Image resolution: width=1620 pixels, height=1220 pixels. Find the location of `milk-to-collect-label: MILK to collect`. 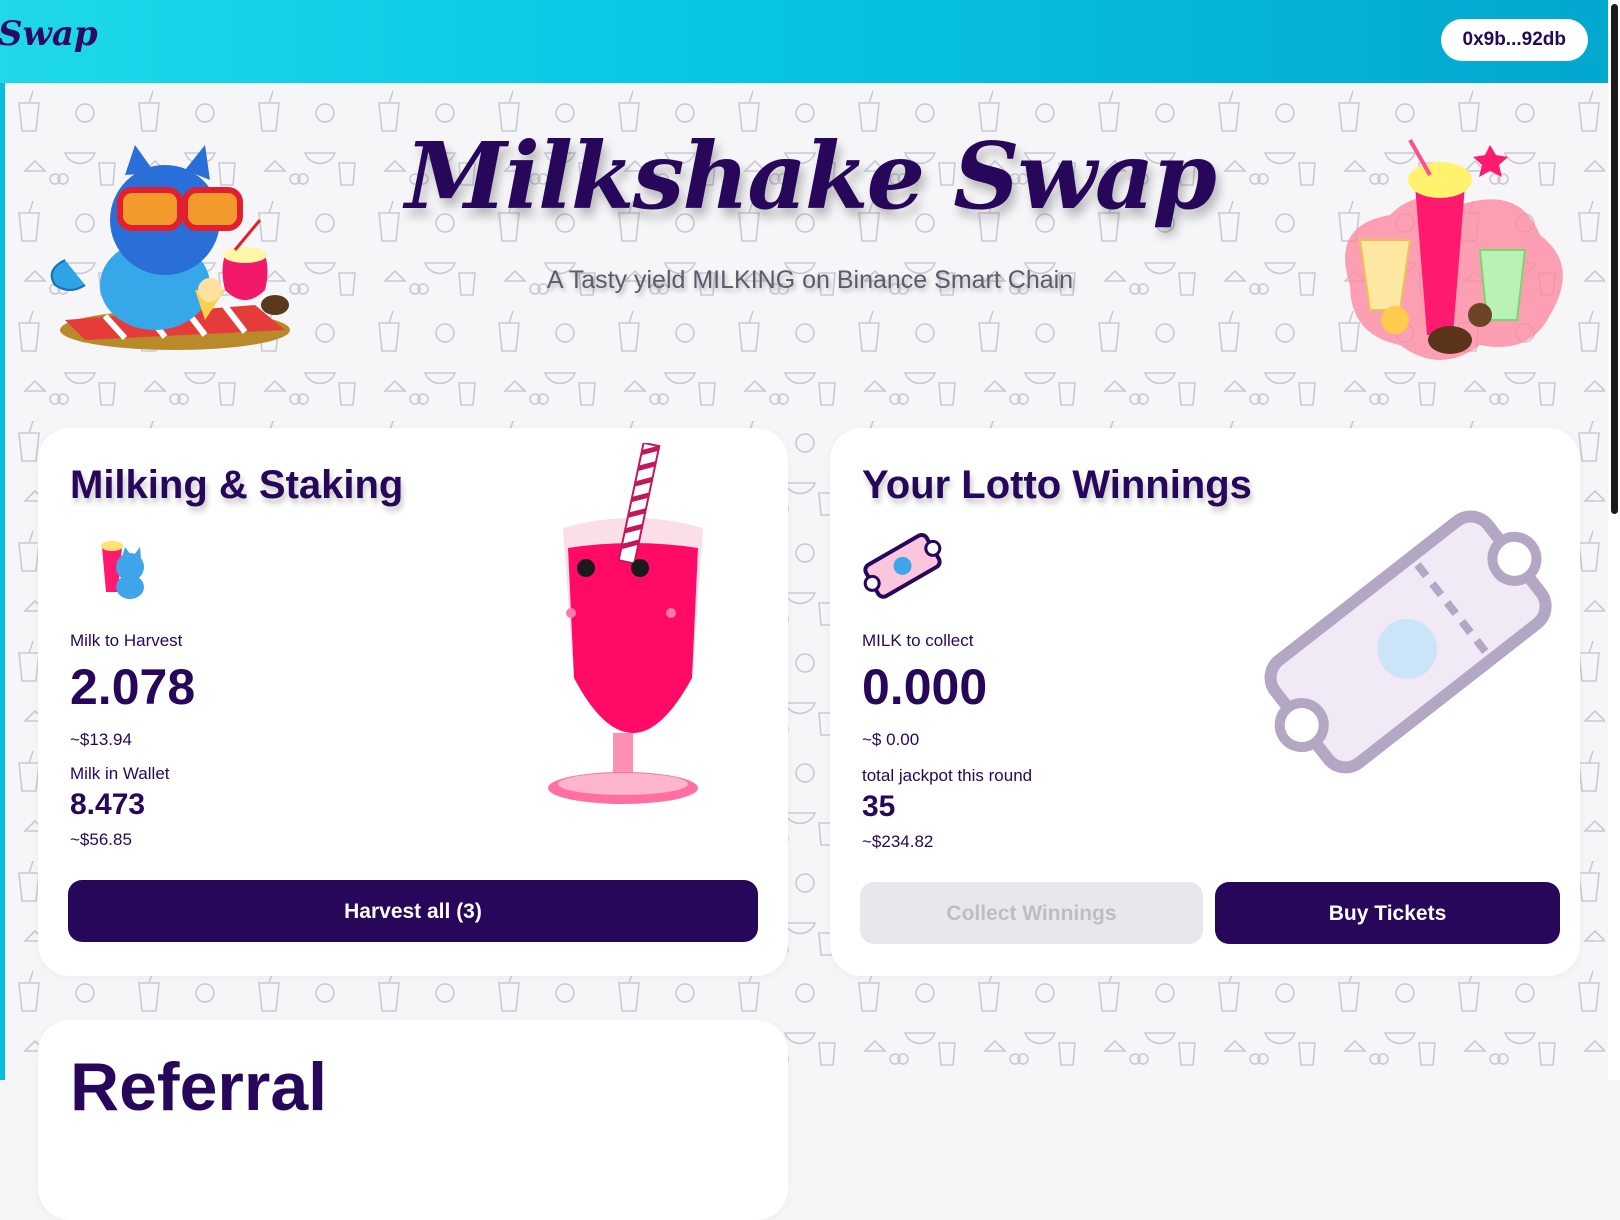

milk-to-collect-label: MILK to collect is located at coordinates (918, 640).